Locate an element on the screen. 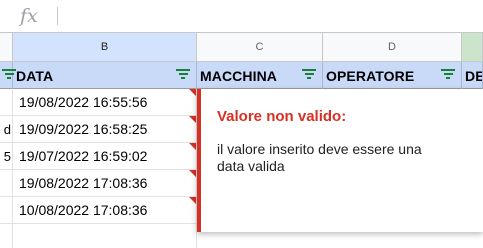 This screenshot has height=248, width=483. column-header-b: B is located at coordinates (105, 47).